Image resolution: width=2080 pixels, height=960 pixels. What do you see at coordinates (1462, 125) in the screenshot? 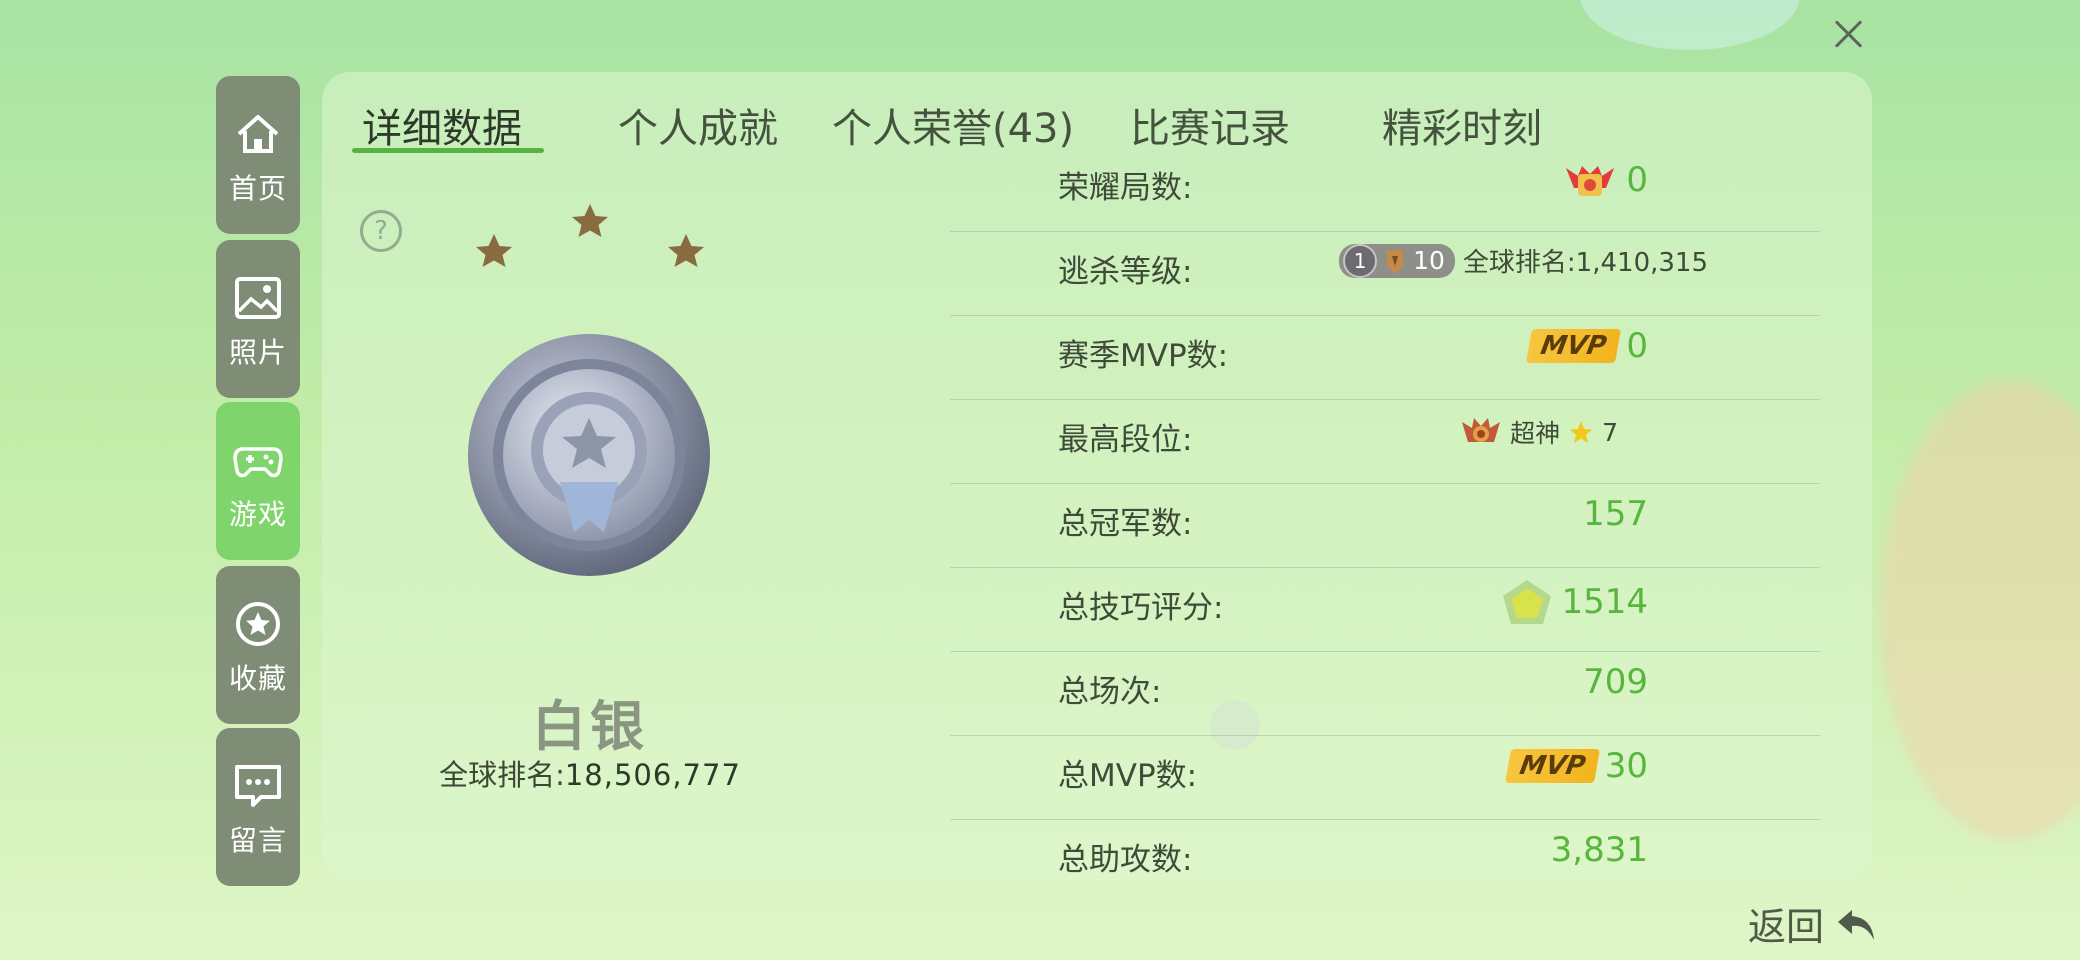
I see `tab-highlights: 精彩时刻` at bounding box center [1462, 125].